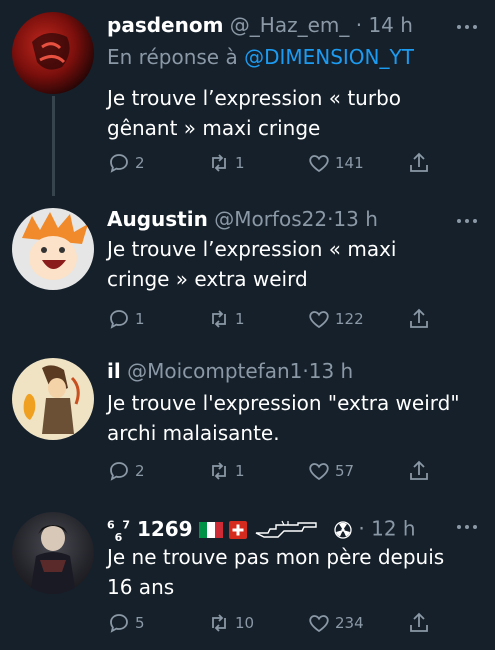 The image size is (495, 650). Describe the element at coordinates (272, 471) in the screenshot. I see `action-bar: 2 1 57` at that location.